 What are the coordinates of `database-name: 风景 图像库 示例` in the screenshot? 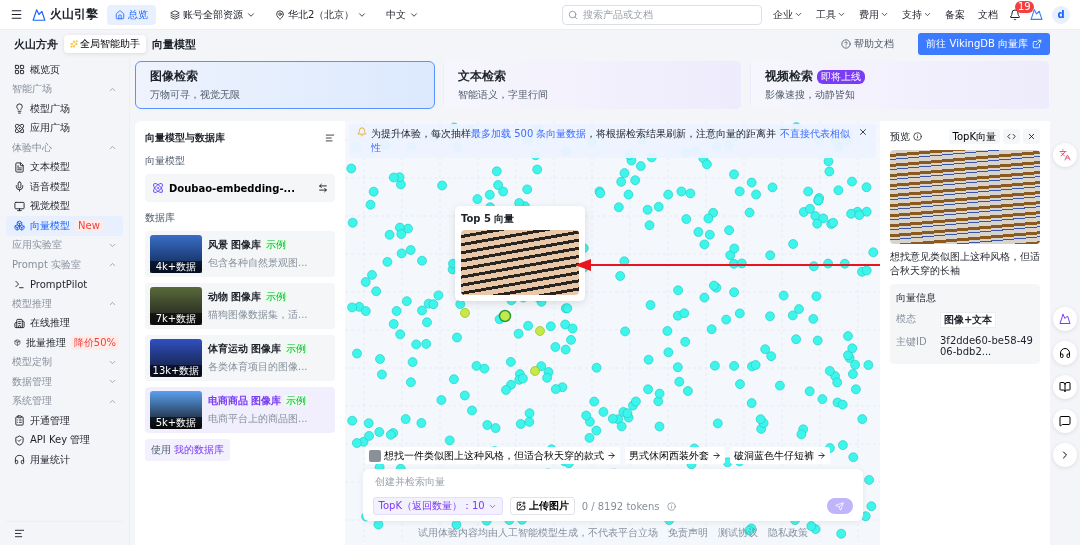 It's located at (249, 245).